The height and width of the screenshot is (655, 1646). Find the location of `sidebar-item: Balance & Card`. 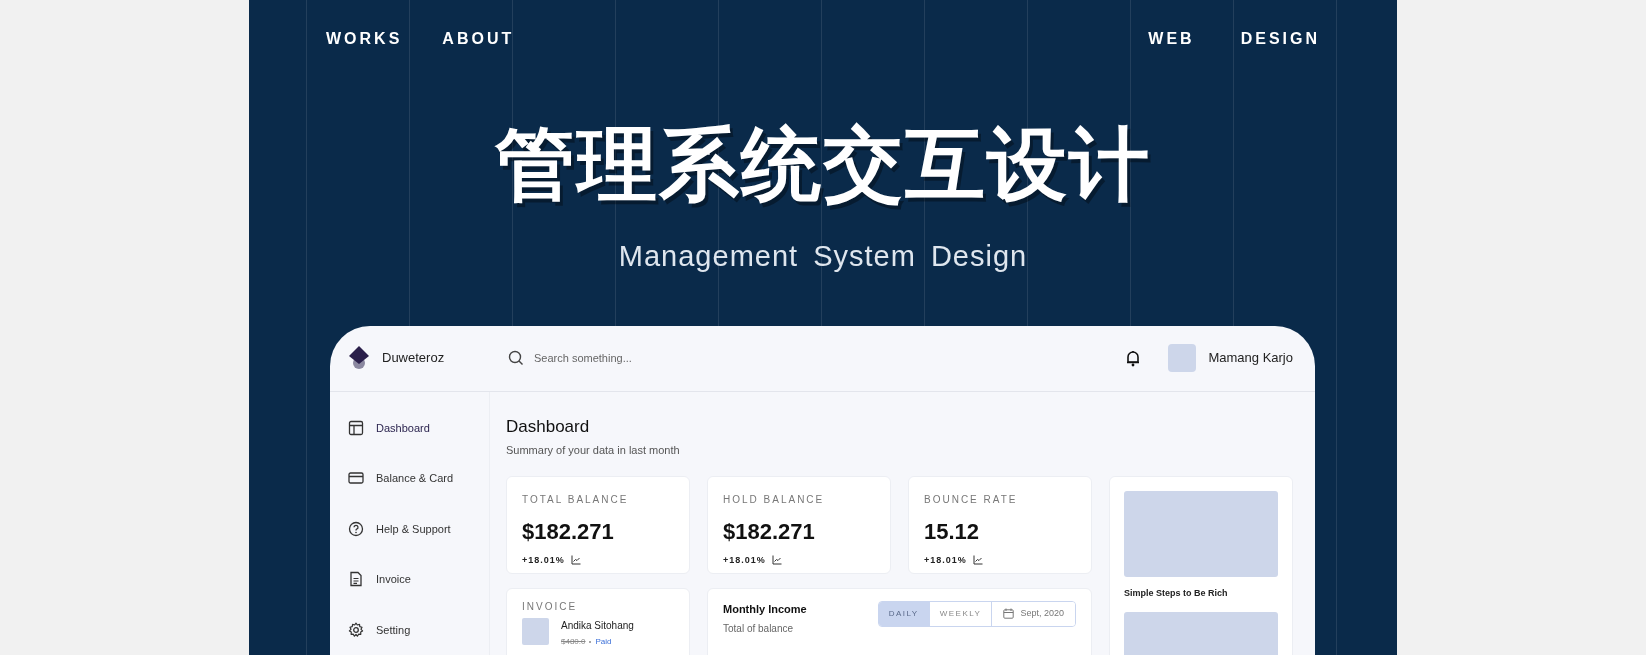

sidebar-item: Balance & Card is located at coordinates (418, 478).